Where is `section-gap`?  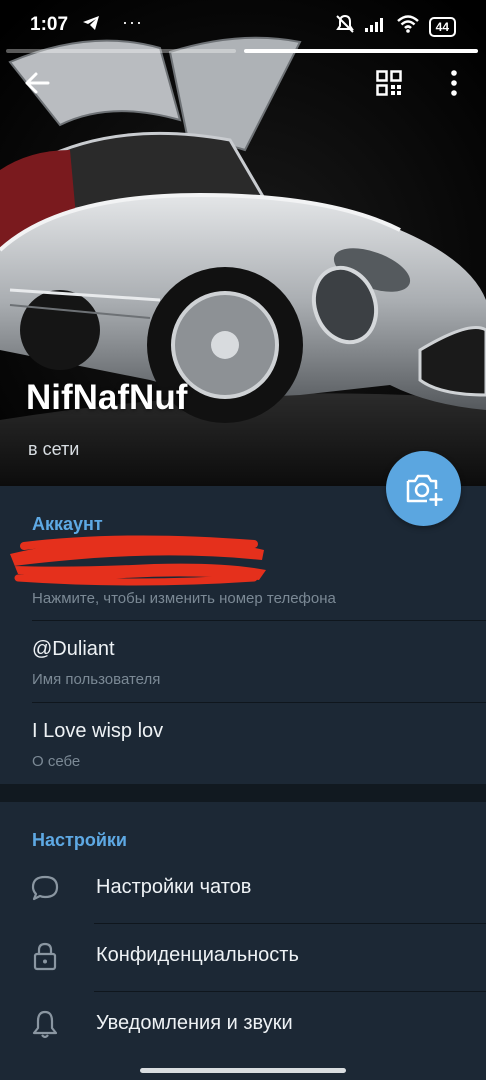
section-gap is located at coordinates (243, 793).